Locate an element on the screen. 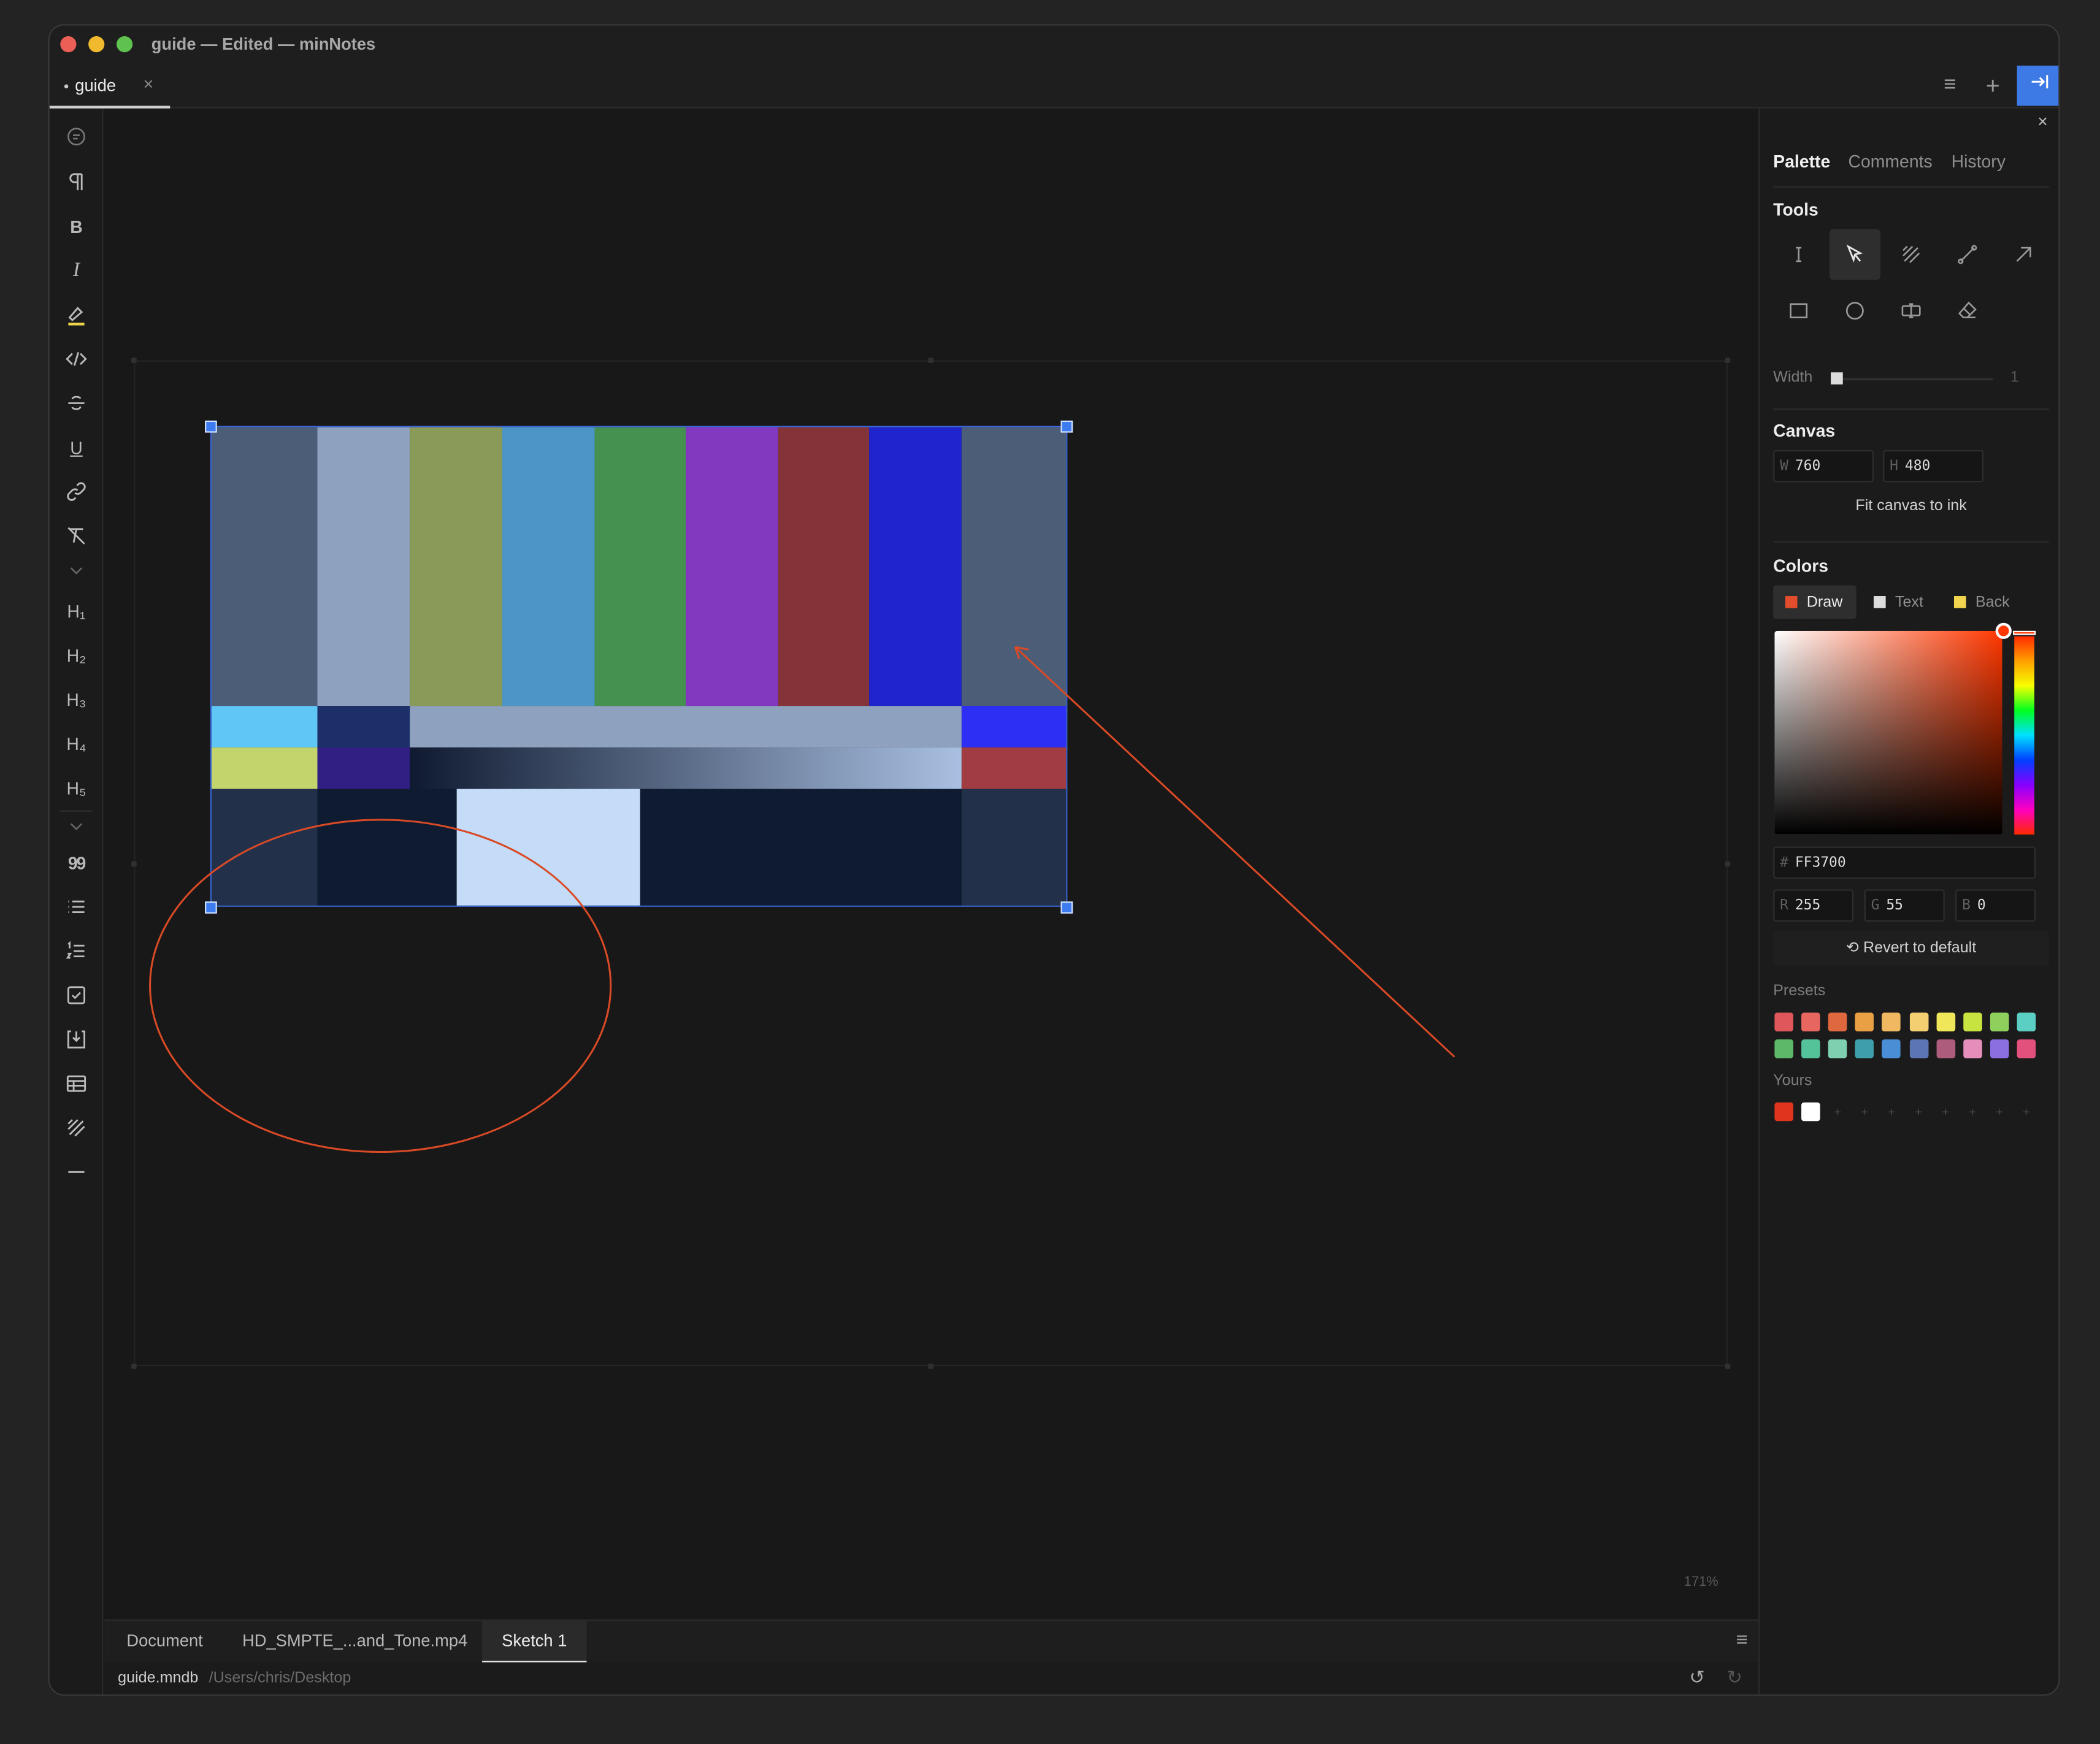 This screenshot has width=2100, height=1744. zoom-window-button is located at coordinates (124, 44).